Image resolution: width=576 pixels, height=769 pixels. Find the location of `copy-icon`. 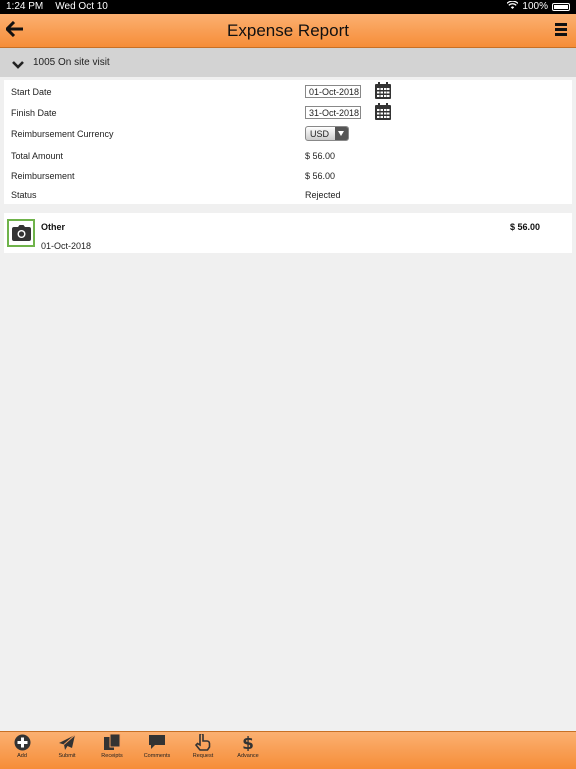

copy-icon is located at coordinates (112, 742).